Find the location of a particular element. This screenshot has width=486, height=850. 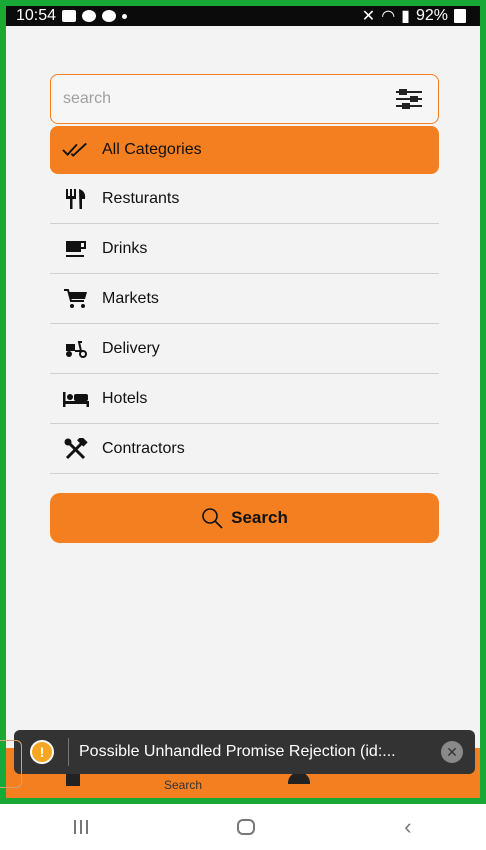

fork-knife-icon is located at coordinates (76, 199).